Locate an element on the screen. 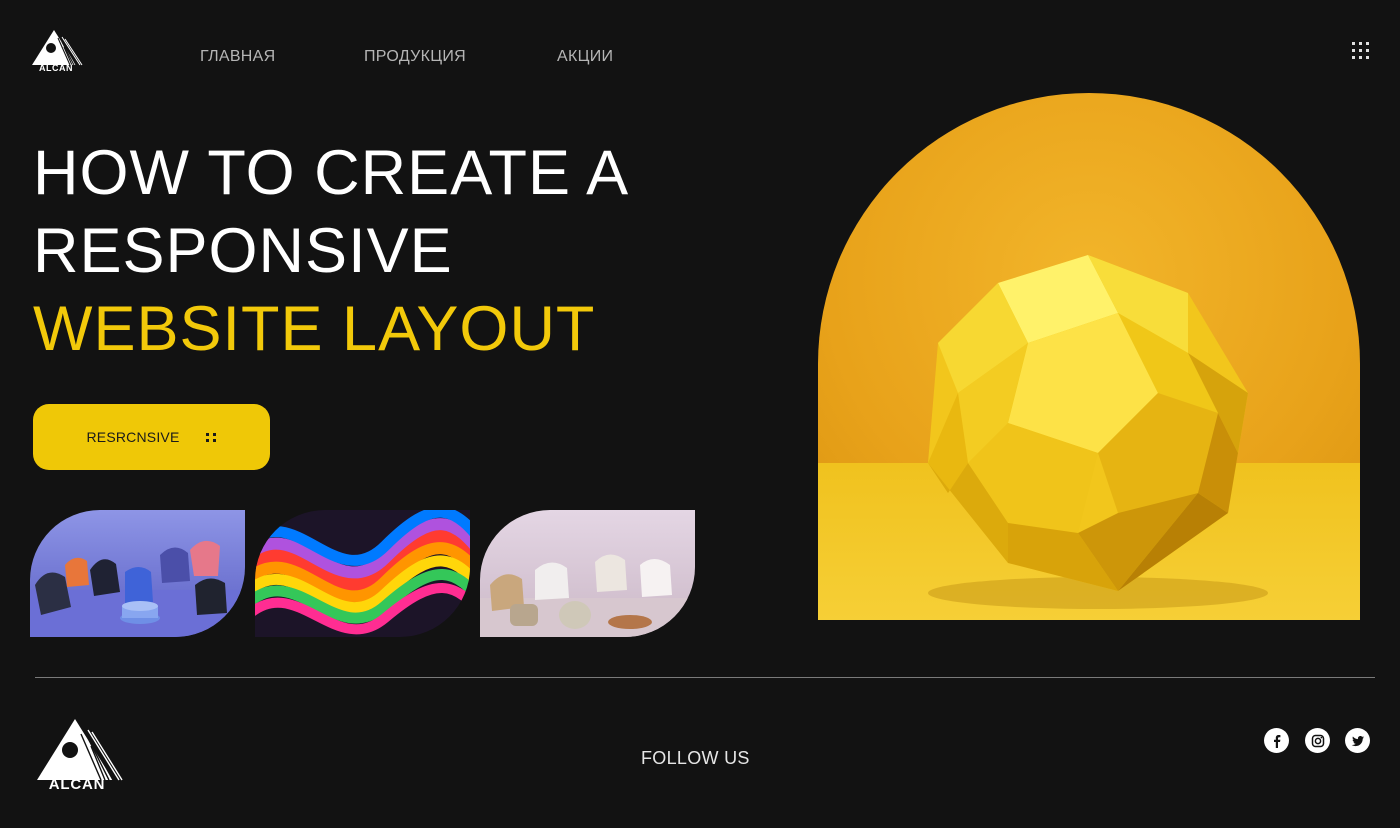 The width and height of the screenshot is (1400, 828). follow-us-label: FOLLOW US is located at coordinates (695, 758).